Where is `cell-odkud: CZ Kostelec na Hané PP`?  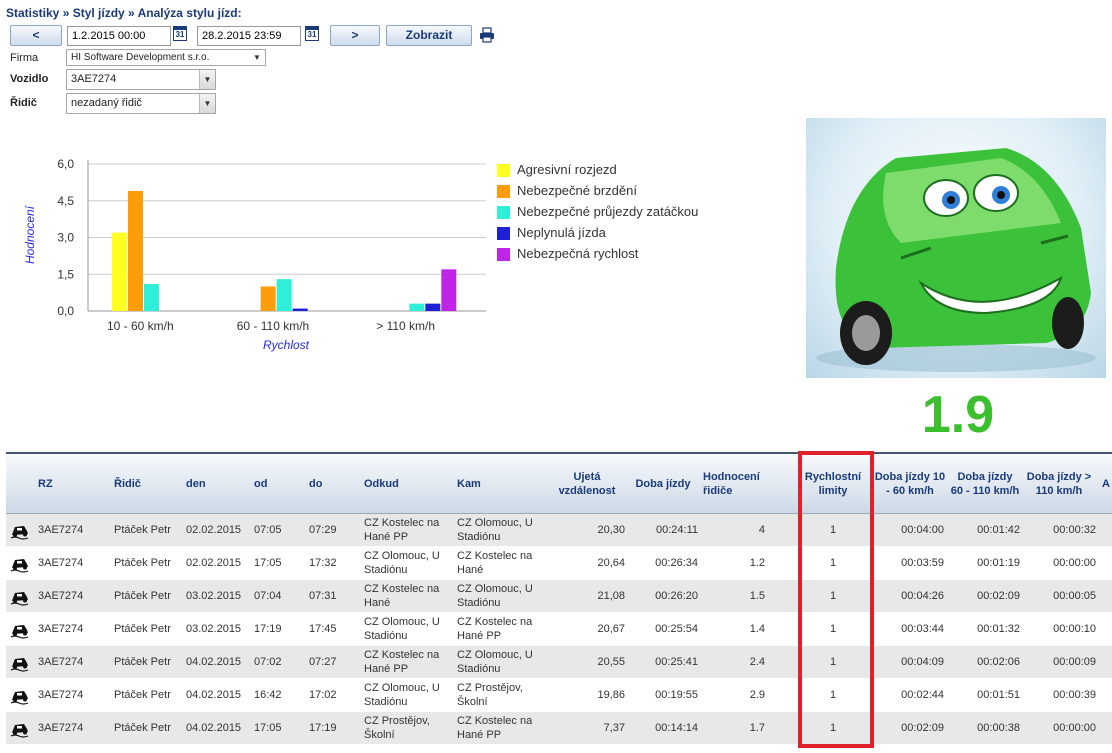
cell-odkud: CZ Kostelec na Hané PP is located at coordinates (402, 662).